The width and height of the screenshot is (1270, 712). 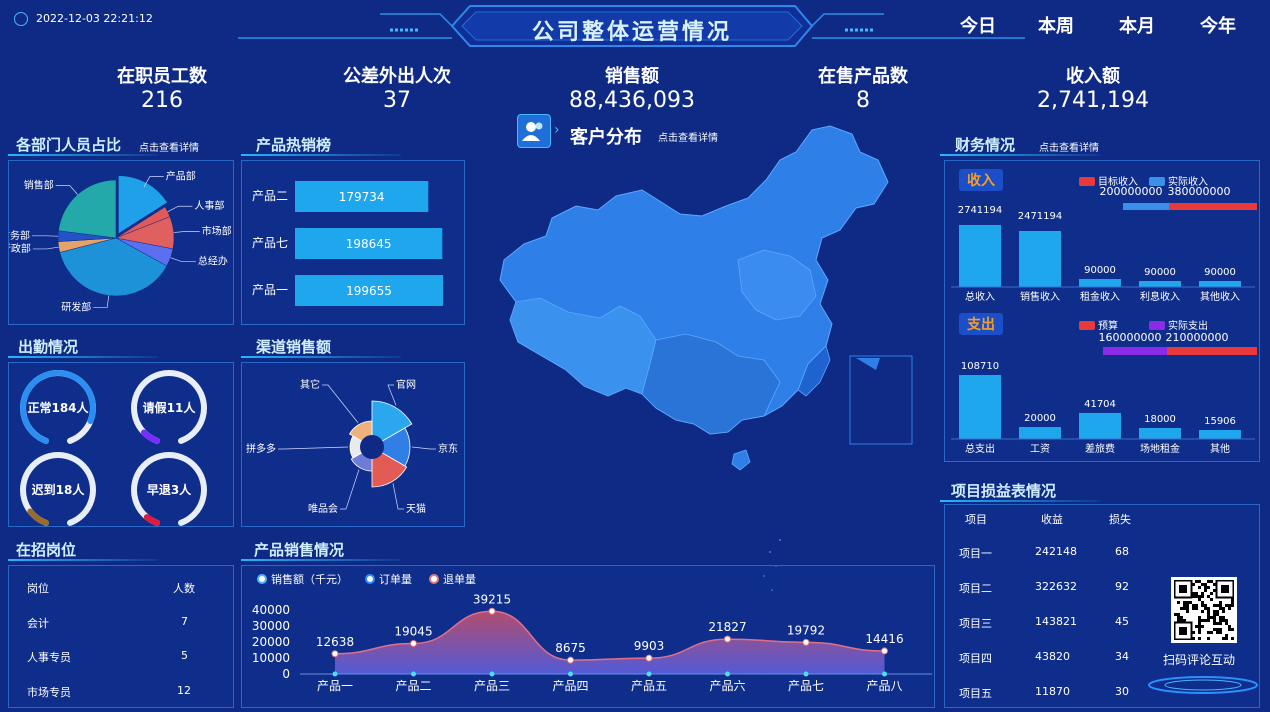 What do you see at coordinates (727, 686) in the screenshot?
I see `x-tick-label: 产品六` at bounding box center [727, 686].